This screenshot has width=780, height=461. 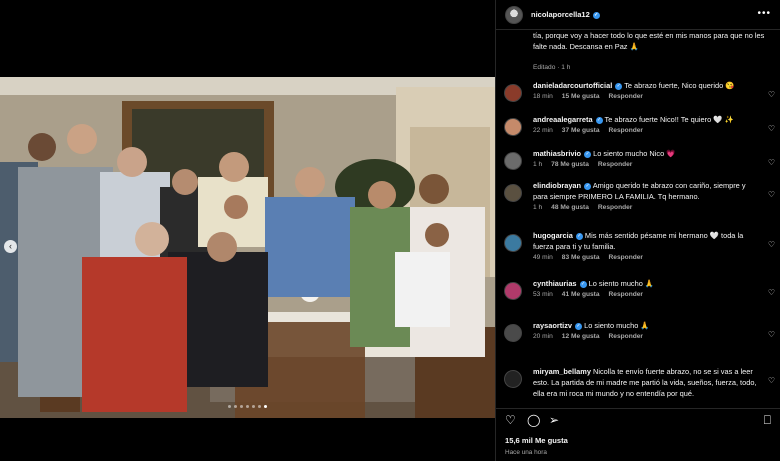 I want to click on comment-likes: 12 Me gusta, so click(x=581, y=336).